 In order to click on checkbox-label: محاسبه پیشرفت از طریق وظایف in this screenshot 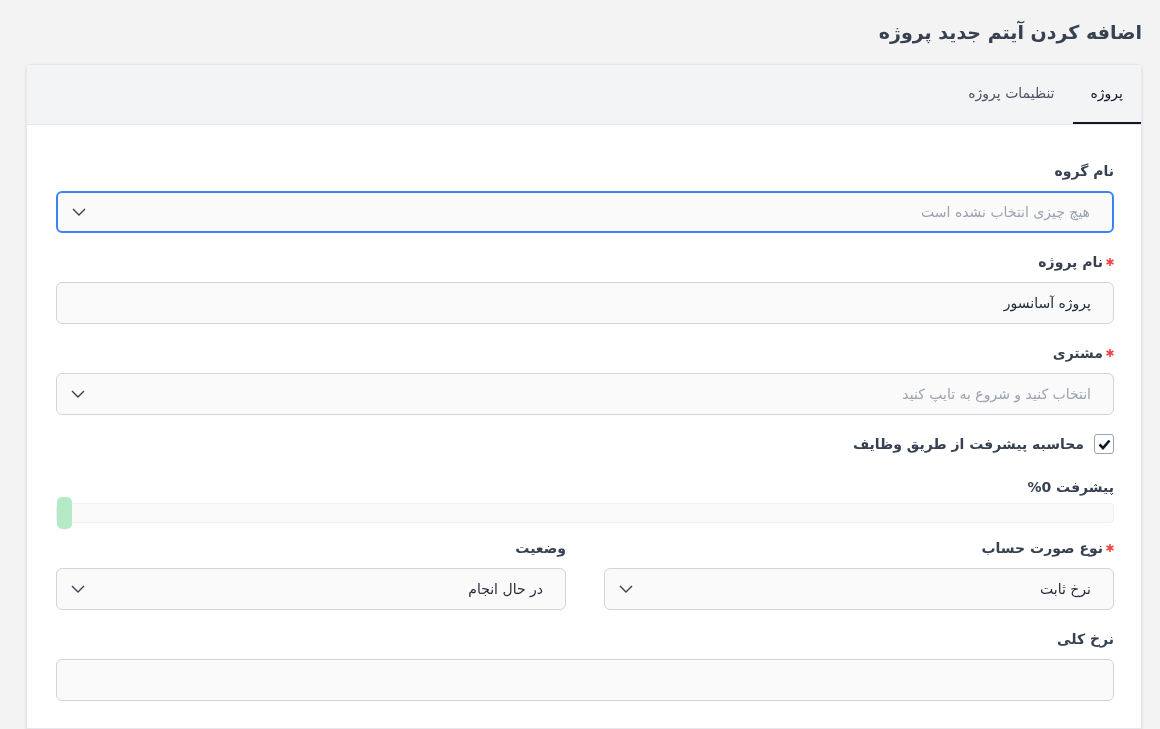, I will do `click(968, 444)`.